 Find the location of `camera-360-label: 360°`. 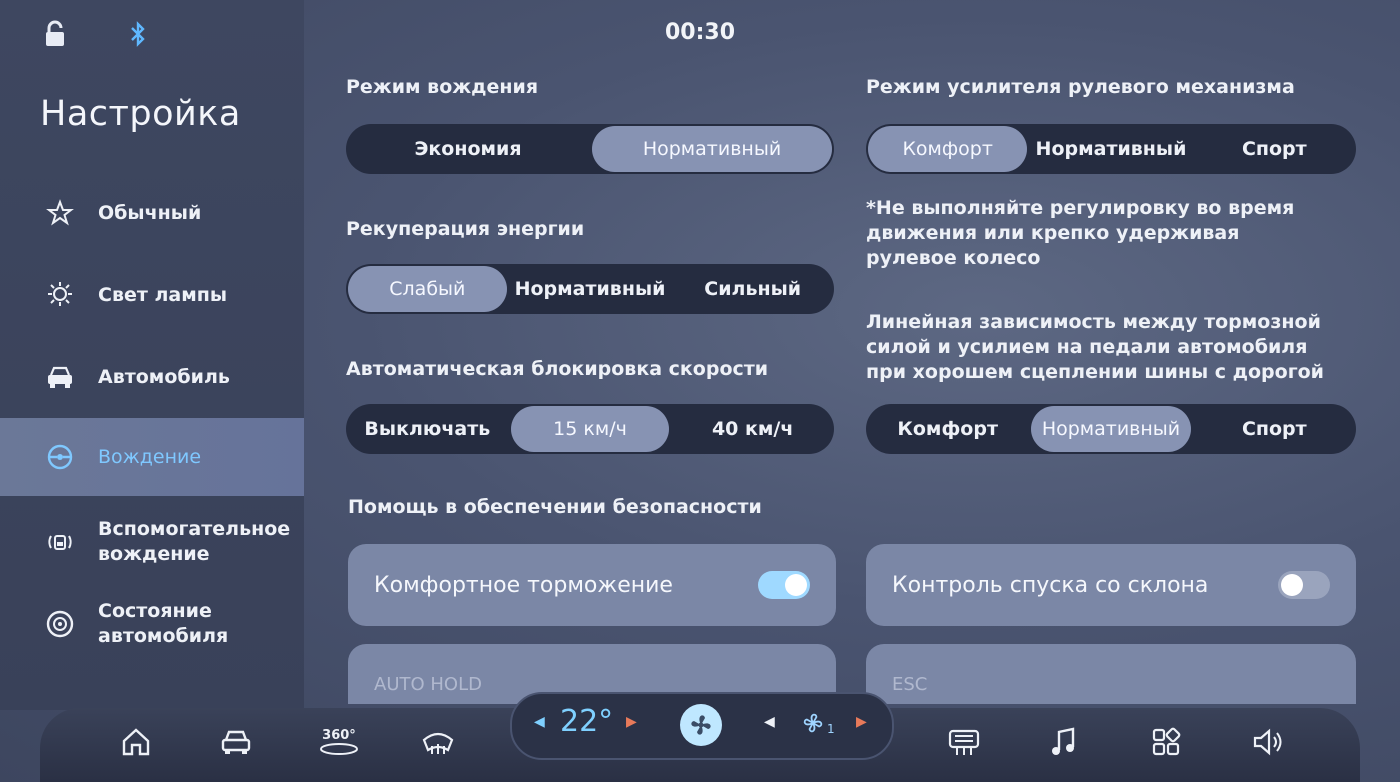

camera-360-label: 360° is located at coordinates (339, 735).